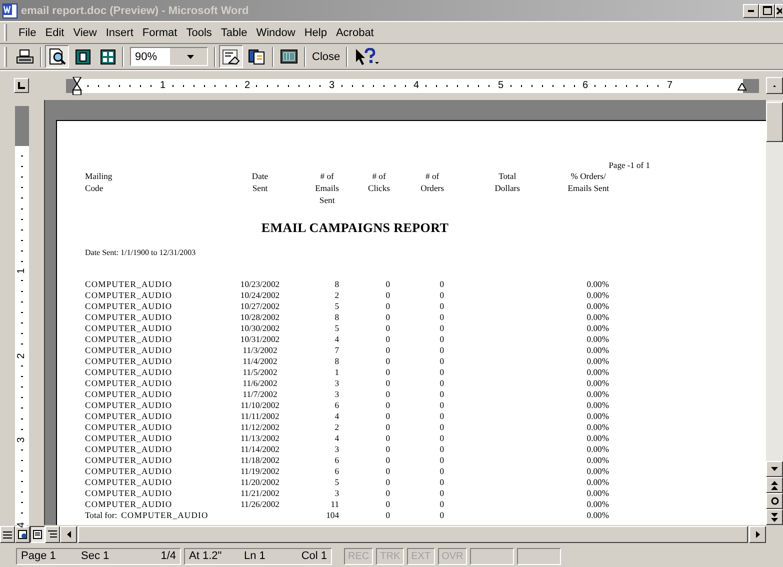 The image size is (783, 567). Describe the element at coordinates (169, 56) in the screenshot. I see `zoom-dropdown: 90%` at that location.